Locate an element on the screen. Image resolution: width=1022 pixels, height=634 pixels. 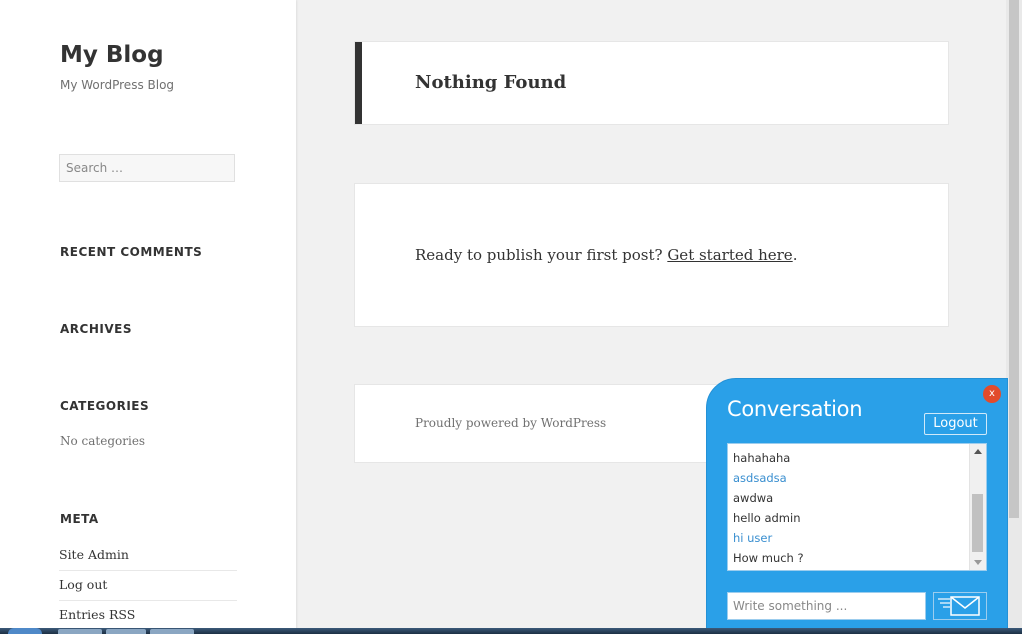
close-button: x is located at coordinates (992, 394).